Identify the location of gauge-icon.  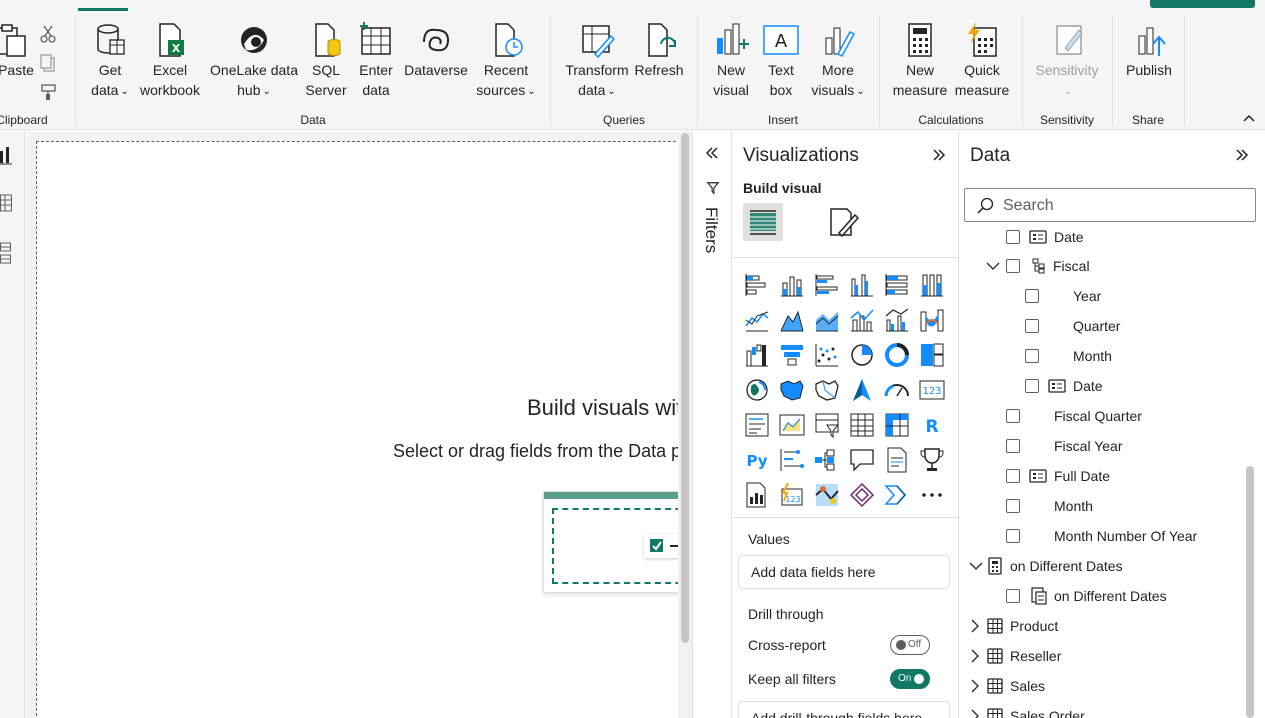
(897, 390).